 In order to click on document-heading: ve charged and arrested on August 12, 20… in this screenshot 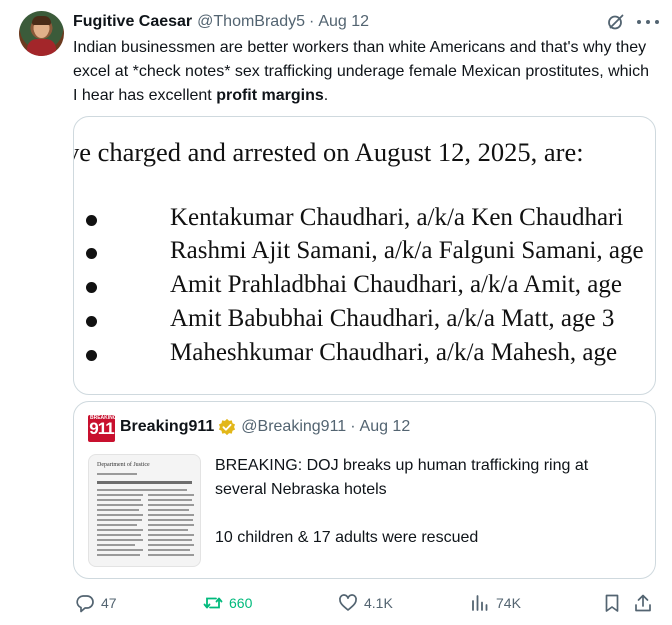, I will do `click(328, 152)`.